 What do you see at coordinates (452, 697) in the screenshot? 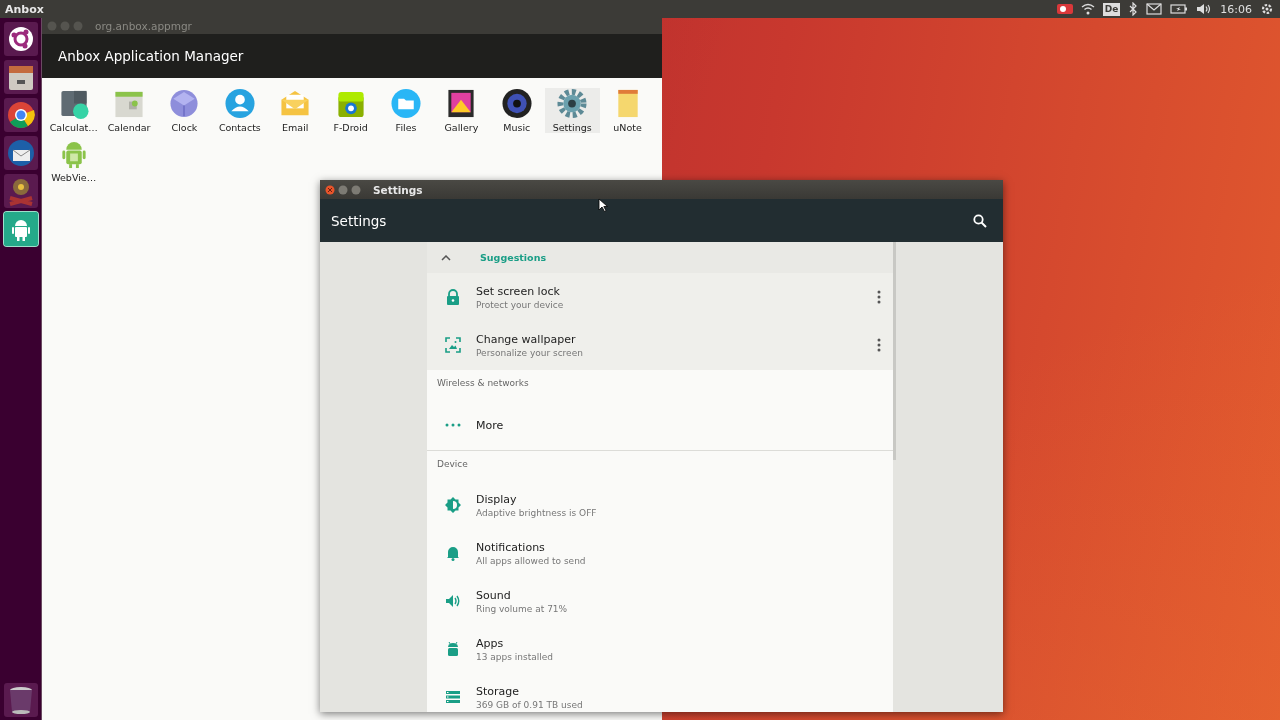
I see `storage-icon` at bounding box center [452, 697].